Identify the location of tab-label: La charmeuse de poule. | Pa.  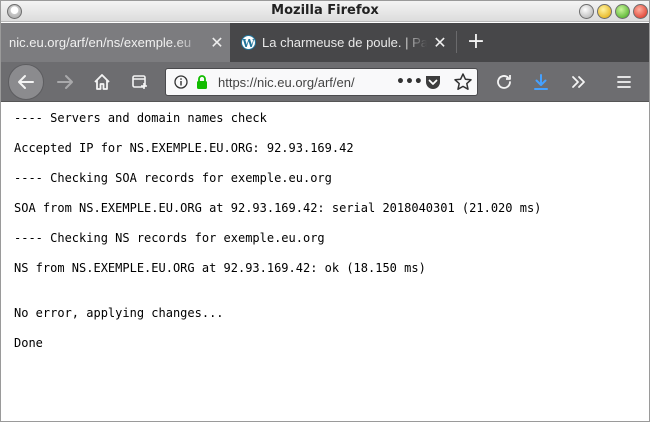
(344, 42).